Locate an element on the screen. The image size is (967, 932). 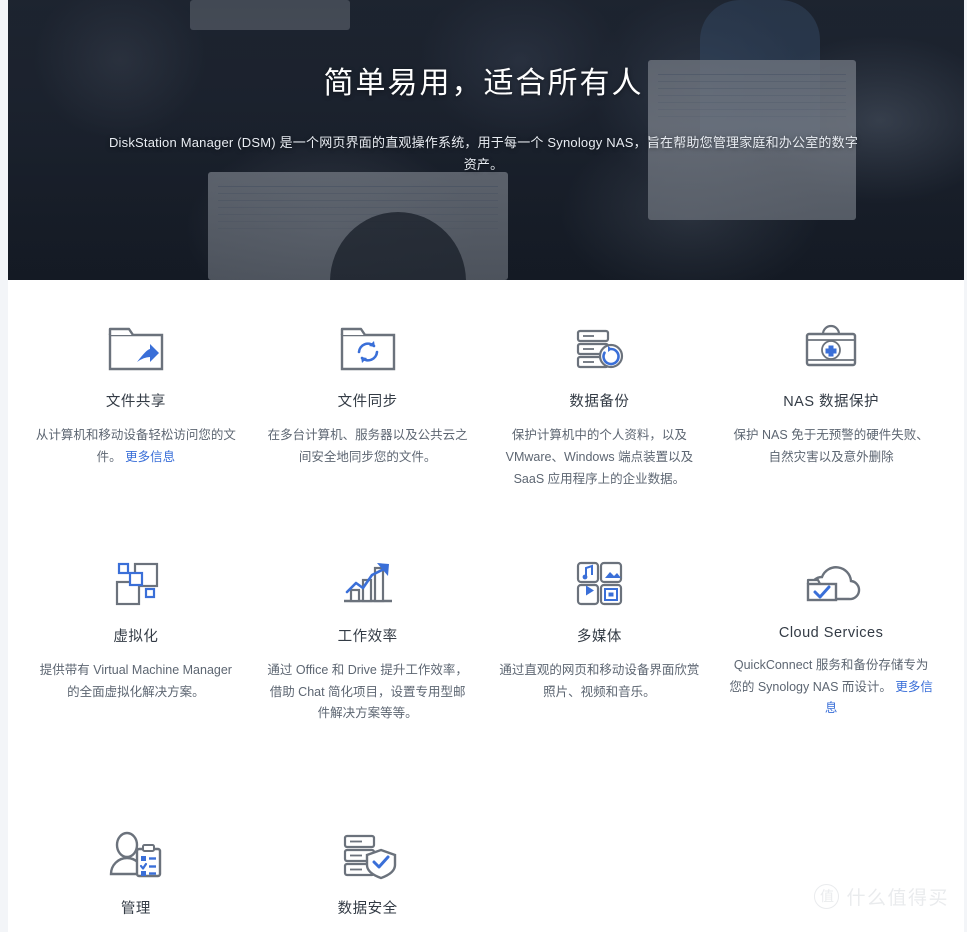
feature-card-management: 管理 配置、维护和监控 NAS 的每个方面 — 无需 IT 专业人员。 is located at coordinates (136, 877).